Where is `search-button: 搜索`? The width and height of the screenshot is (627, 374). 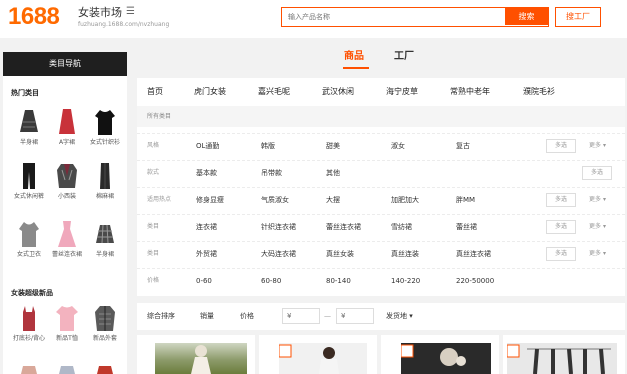
search-button: 搜索 is located at coordinates (526, 16).